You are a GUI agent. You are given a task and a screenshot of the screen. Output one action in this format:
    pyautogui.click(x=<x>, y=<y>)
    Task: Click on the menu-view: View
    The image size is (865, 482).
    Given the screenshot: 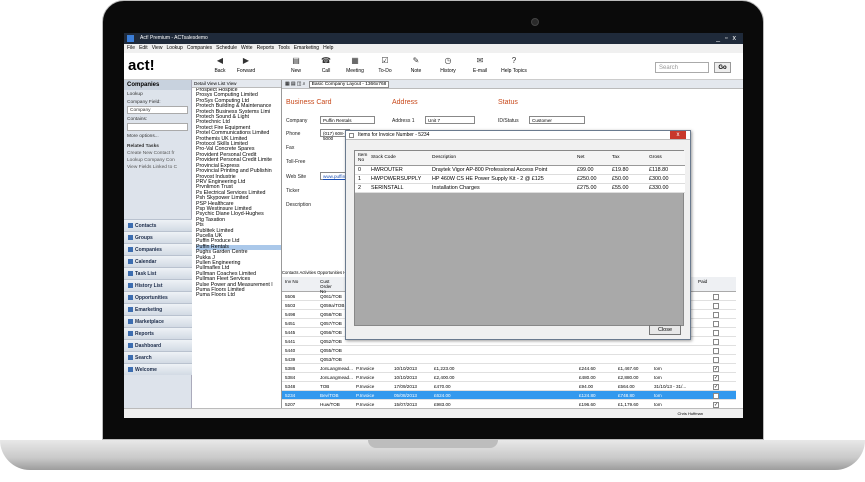 What is the action you would take?
    pyautogui.click(x=157, y=48)
    